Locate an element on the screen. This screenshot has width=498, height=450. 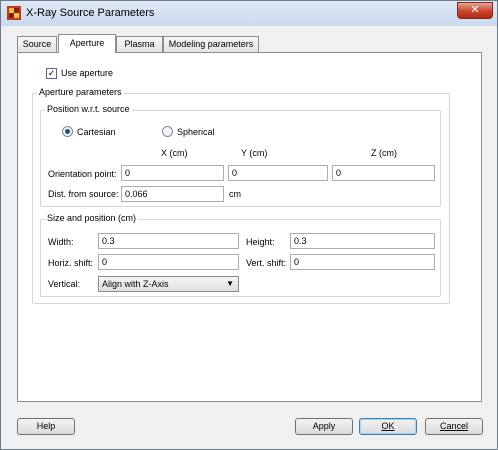
vertical-select-value: Align with Z-Axis is located at coordinates (135, 284).